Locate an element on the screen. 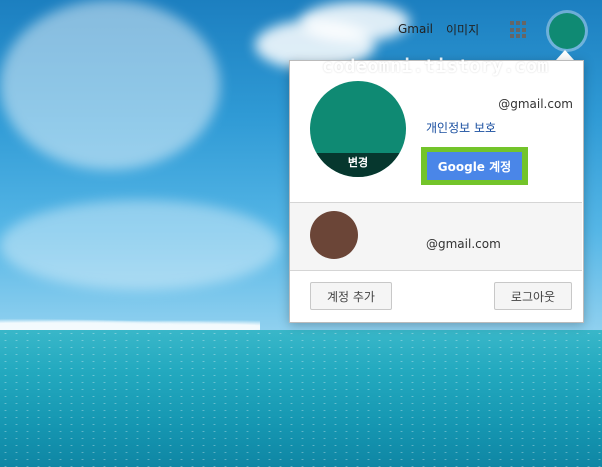 This screenshot has height=467, width=602. account-avatar-button is located at coordinates (567, 31).